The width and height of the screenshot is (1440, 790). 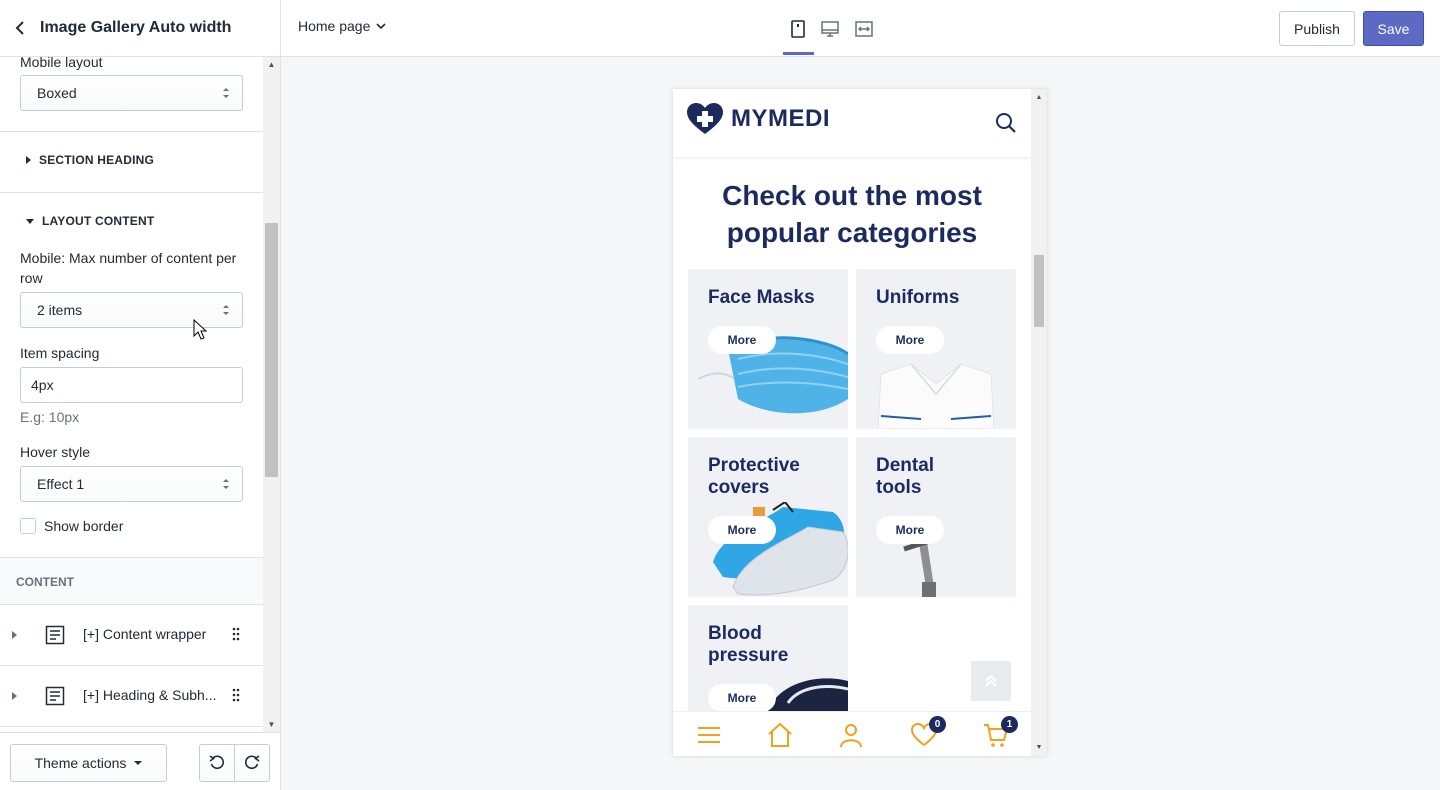 I want to click on category-card: Uniforms More, so click(x=936, y=349).